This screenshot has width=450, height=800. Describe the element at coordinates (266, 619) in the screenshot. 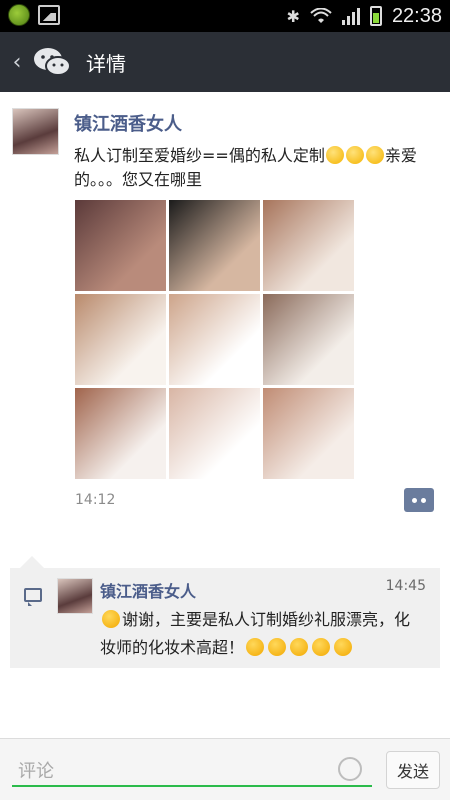

I see `comment-line-1: 谢谢，主要是私人订制婚纱礼服漂亮，化` at that location.